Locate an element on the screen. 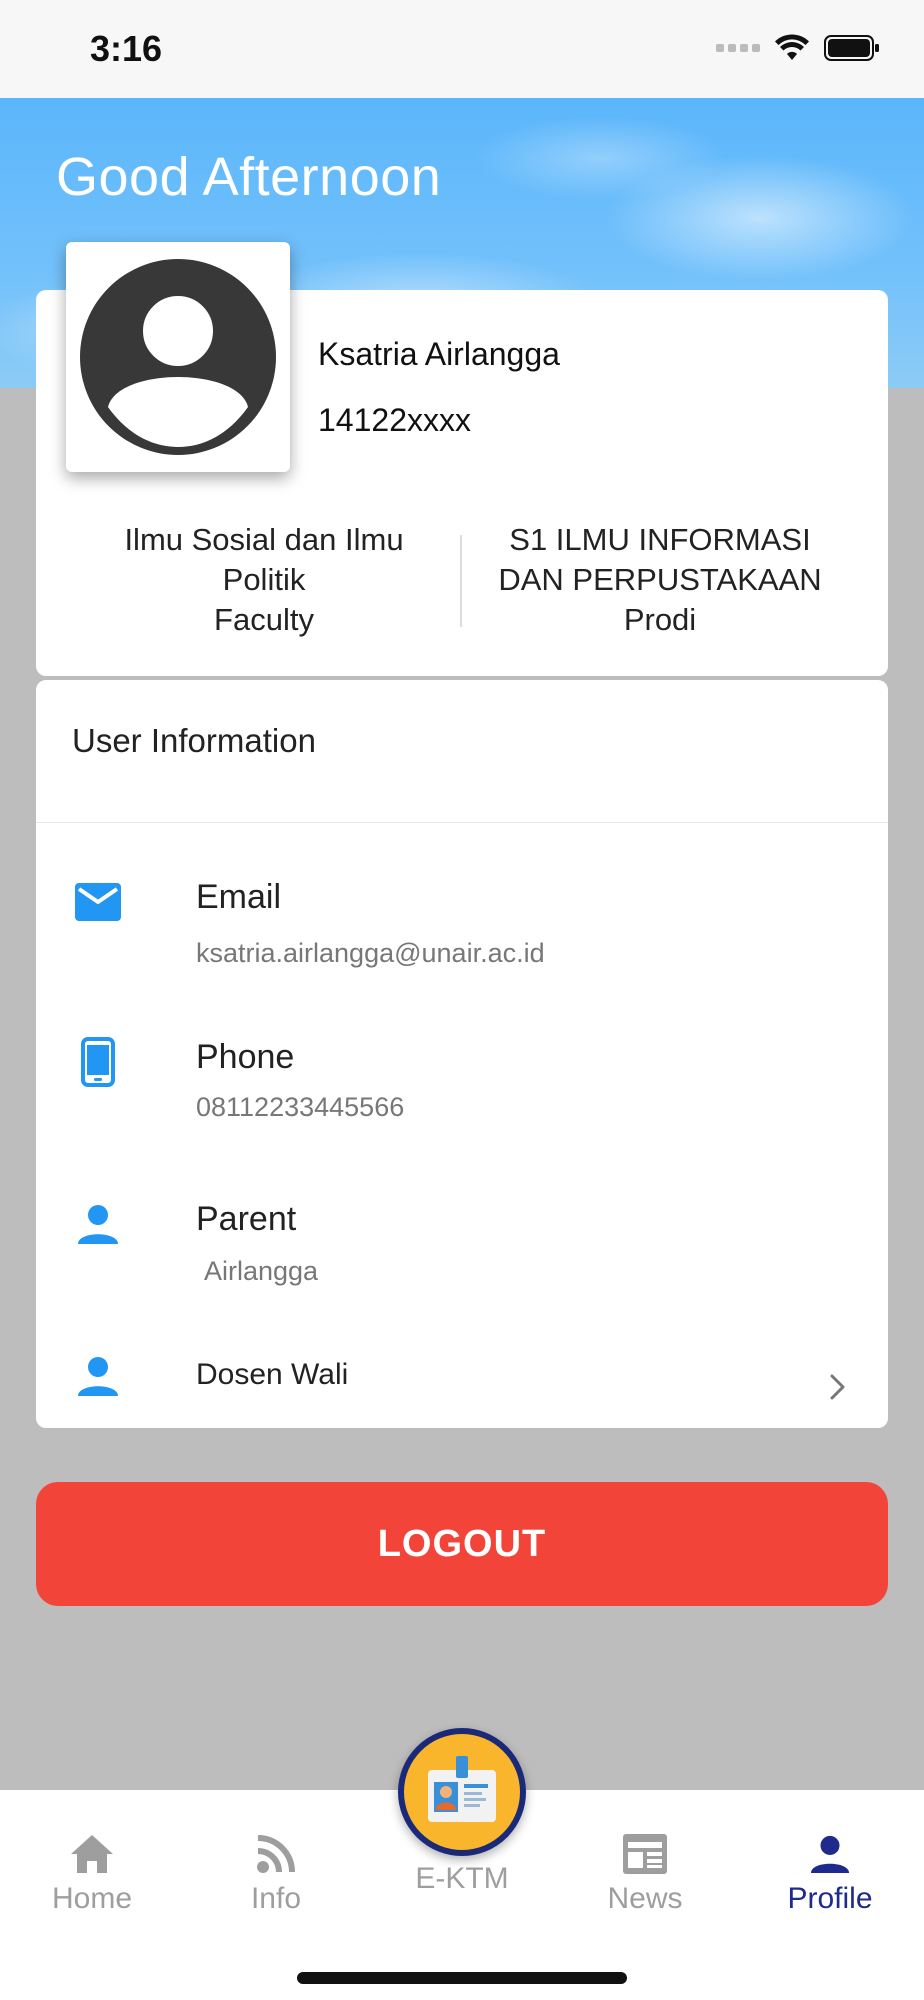  status-time: 3:16 is located at coordinates (126, 48).